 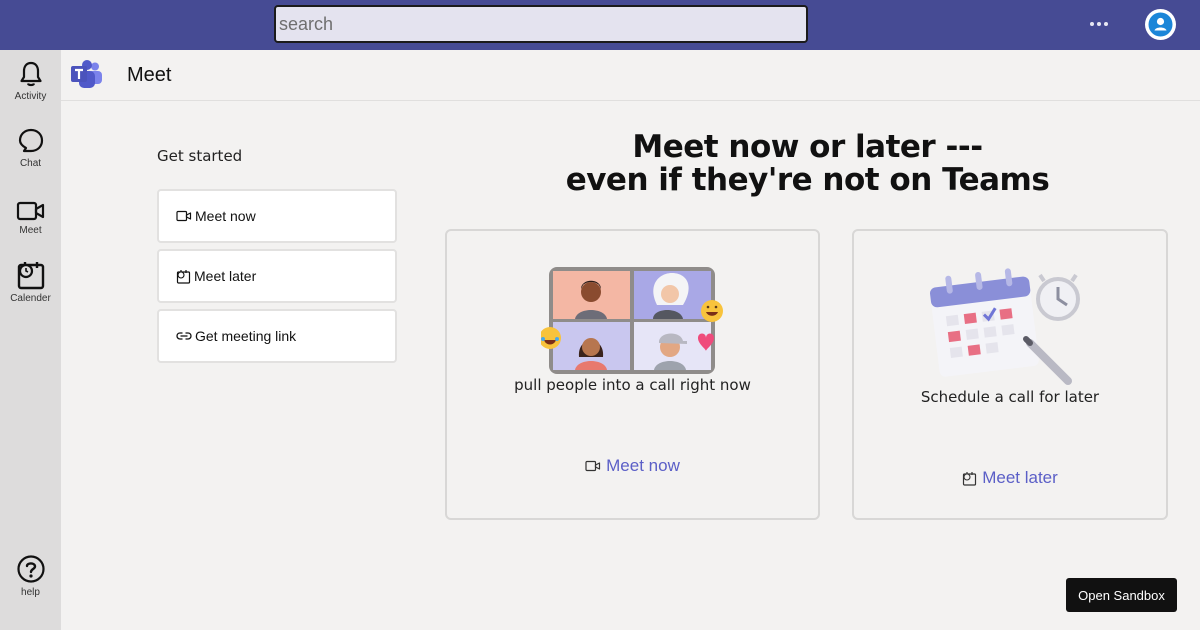 I want to click on rail-item-label: Chat, so click(x=30, y=163).